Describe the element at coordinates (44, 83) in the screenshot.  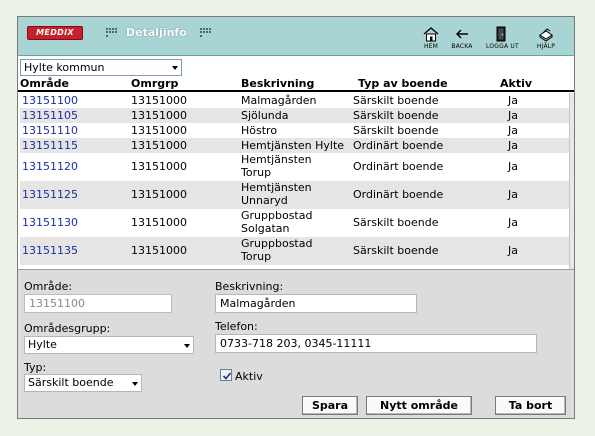
I see `column-header-omrade: Område` at that location.